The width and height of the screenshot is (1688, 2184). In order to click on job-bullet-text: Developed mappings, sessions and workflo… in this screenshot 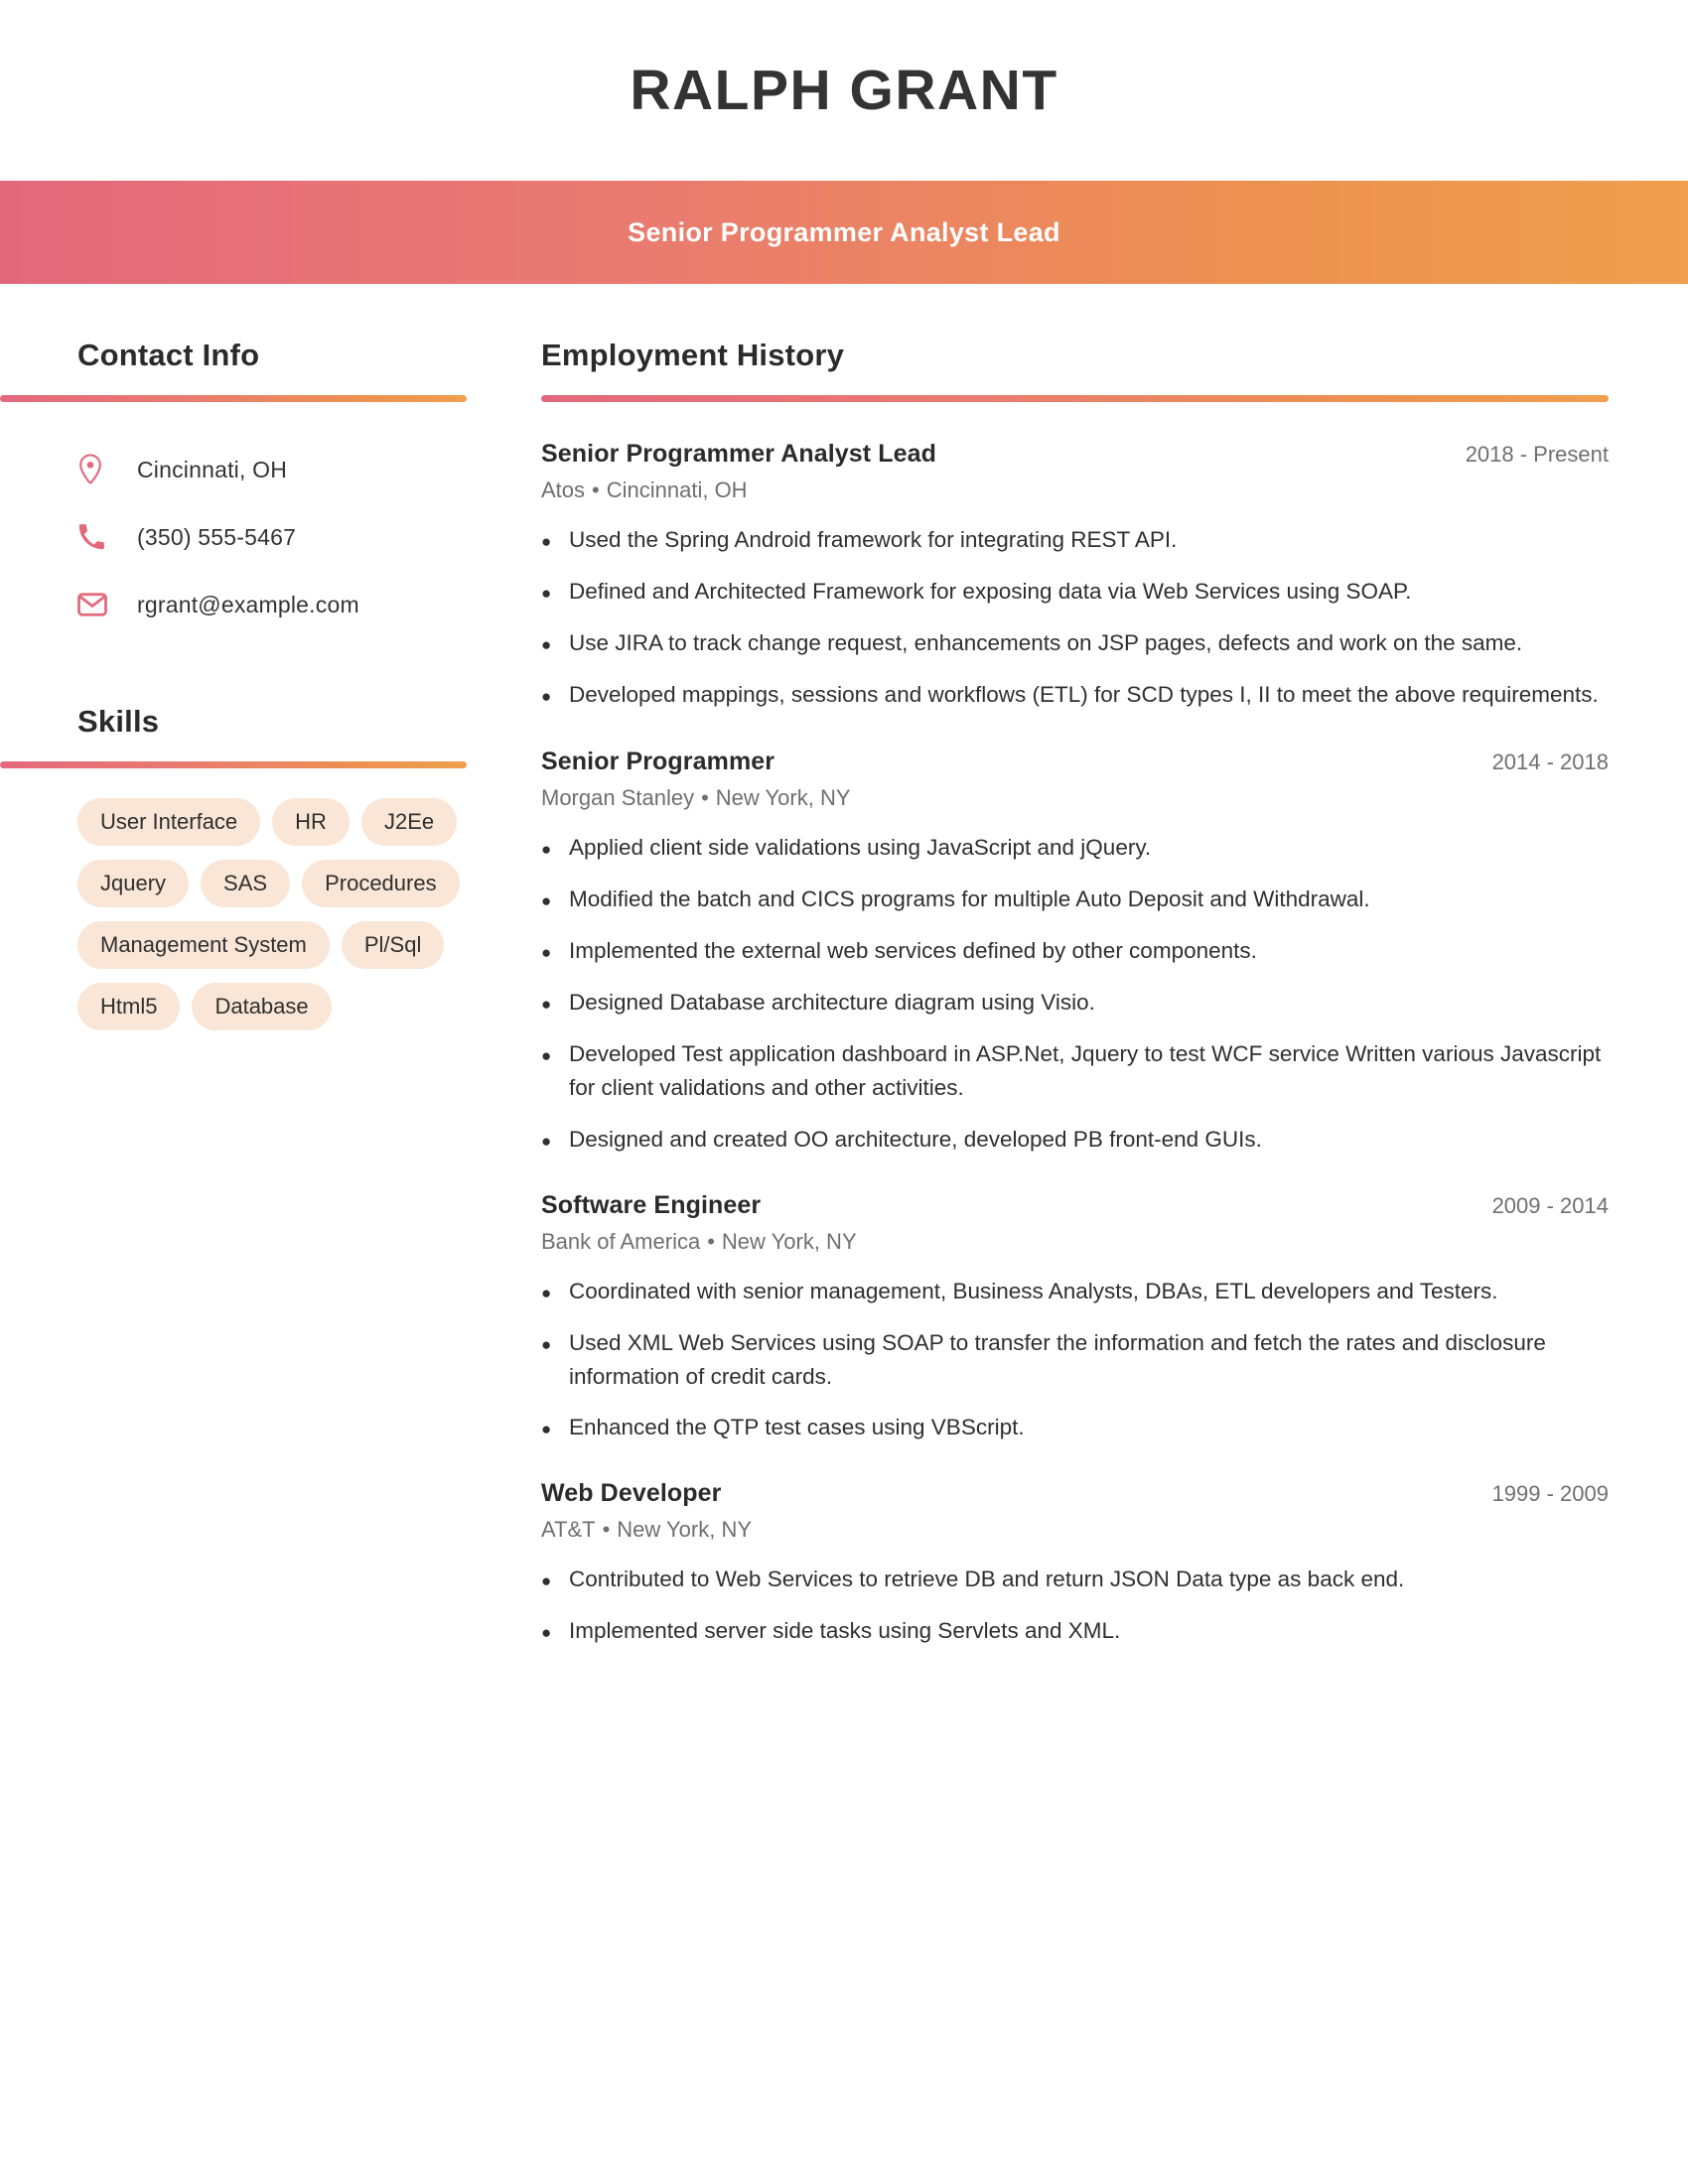, I will do `click(1084, 695)`.